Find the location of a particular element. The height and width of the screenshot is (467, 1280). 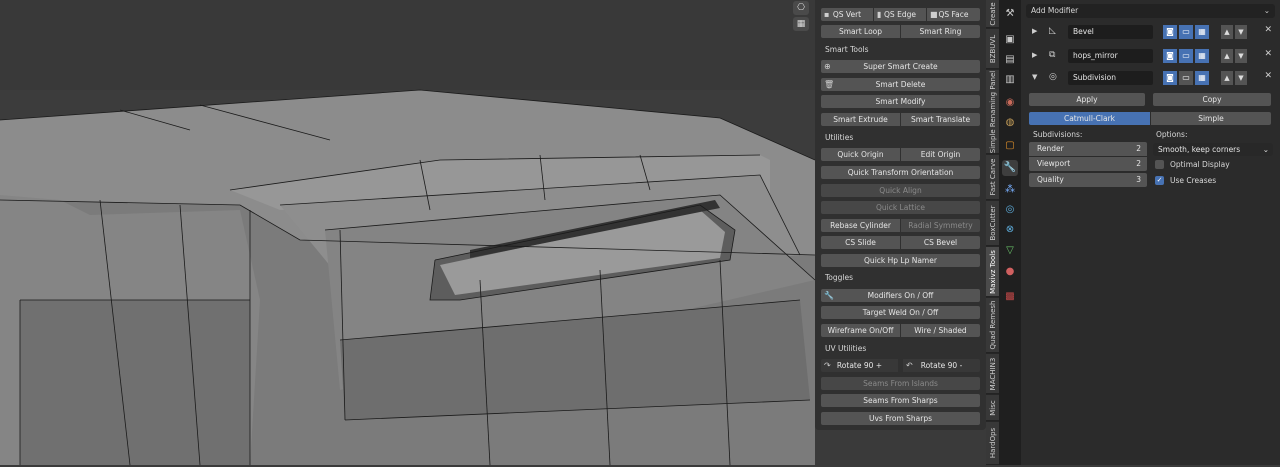

tab-misc: Misc is located at coordinates (992, 408).